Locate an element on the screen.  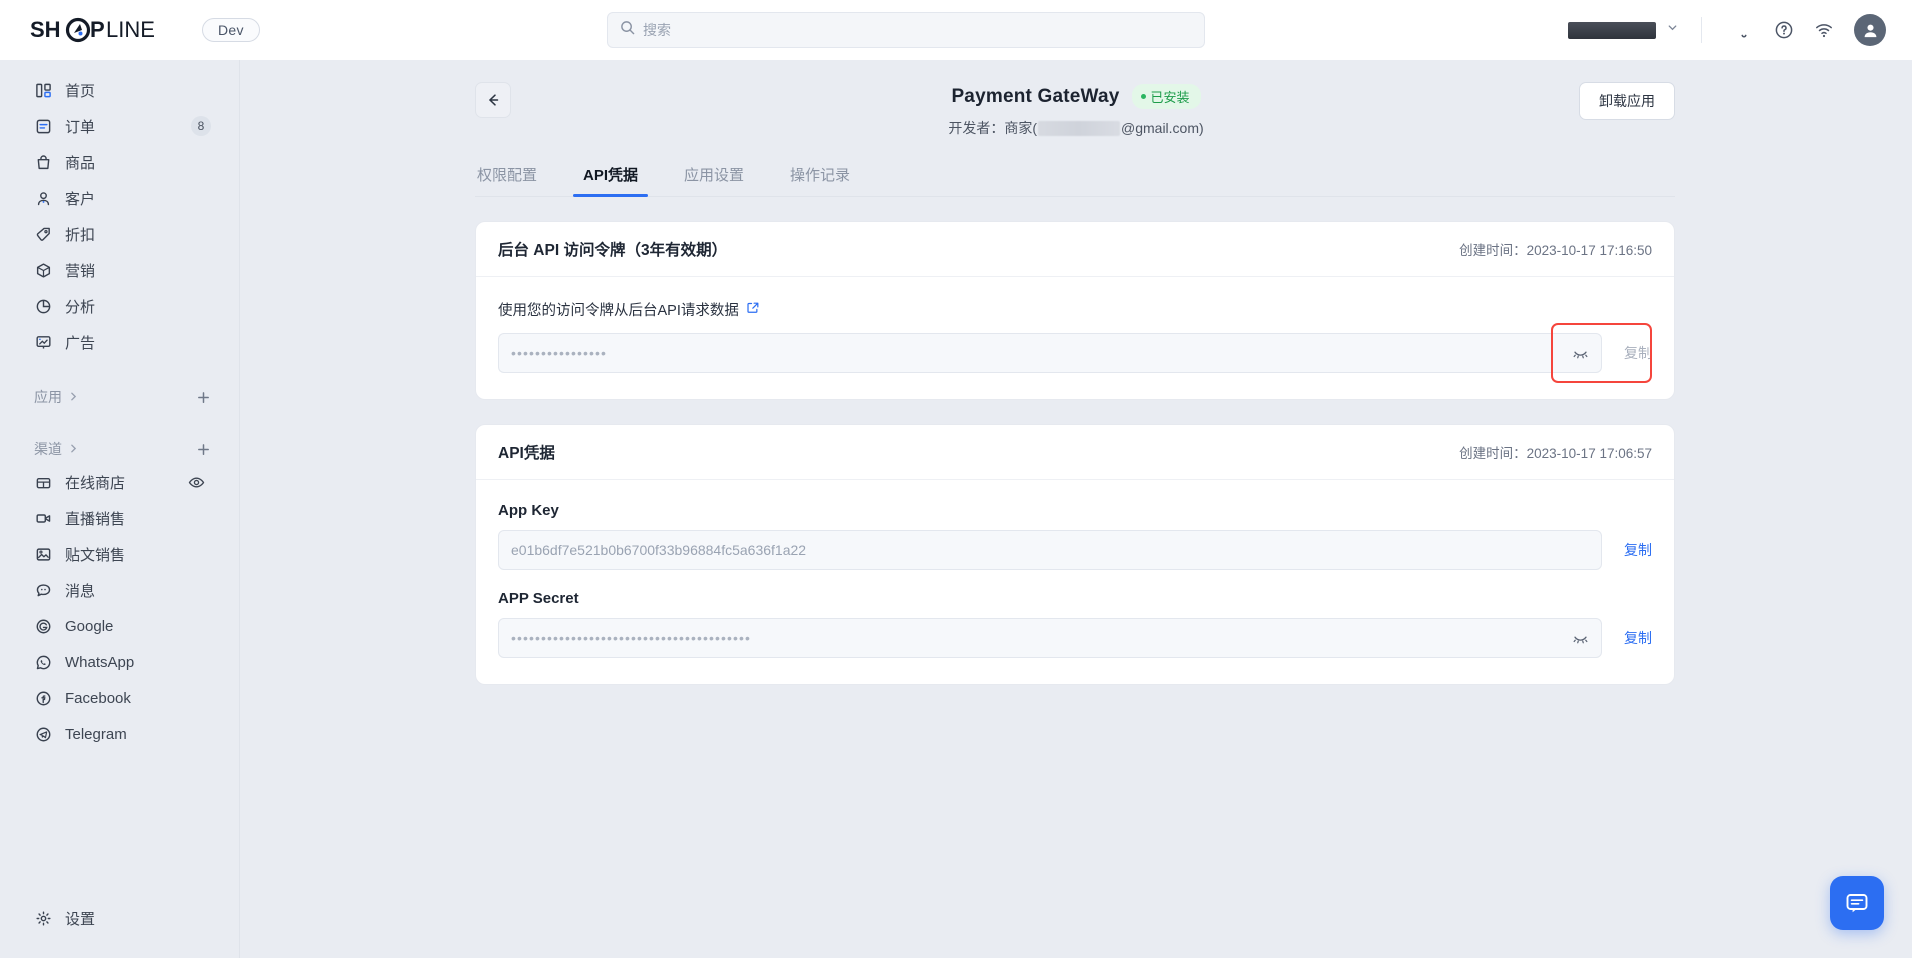
sidebar-item-label: 营销 is located at coordinates (80, 271).